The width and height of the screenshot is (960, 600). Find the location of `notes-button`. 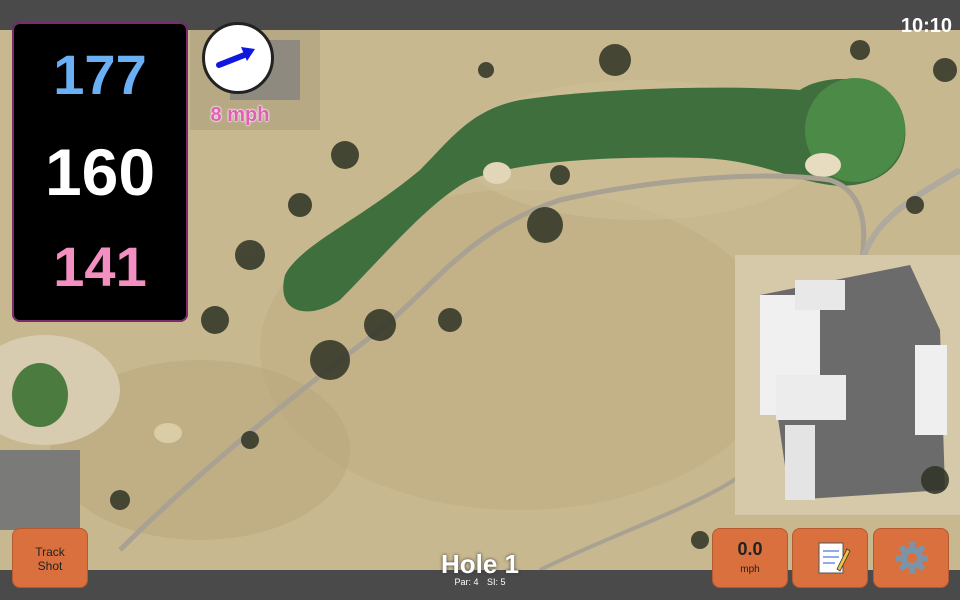

notes-button is located at coordinates (830, 558).